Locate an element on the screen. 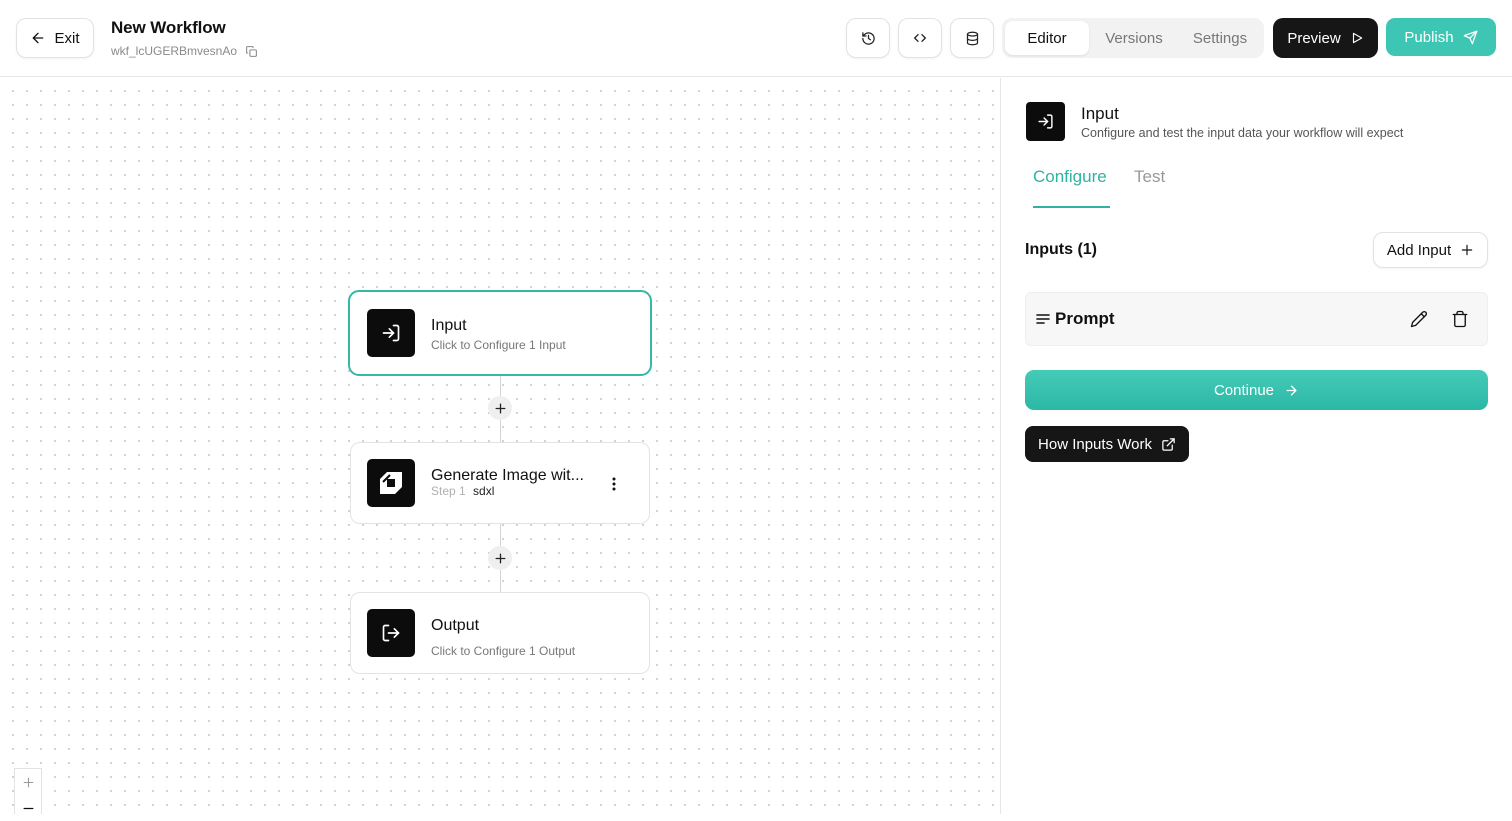 The height and width of the screenshot is (821, 1512). publish-label: Publish is located at coordinates (1429, 37).